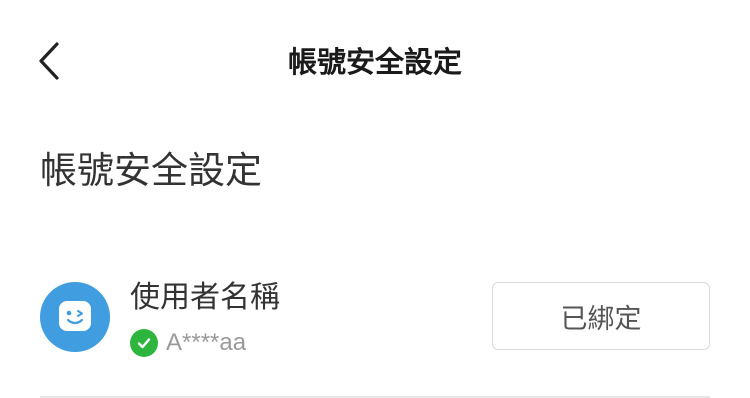  Describe the element at coordinates (205, 297) in the screenshot. I see `username-label: 使用者名稱` at that location.